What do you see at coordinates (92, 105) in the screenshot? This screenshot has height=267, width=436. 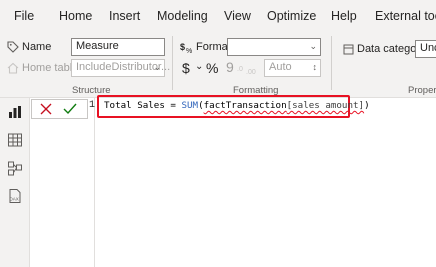 I see `line-number: 1` at bounding box center [92, 105].